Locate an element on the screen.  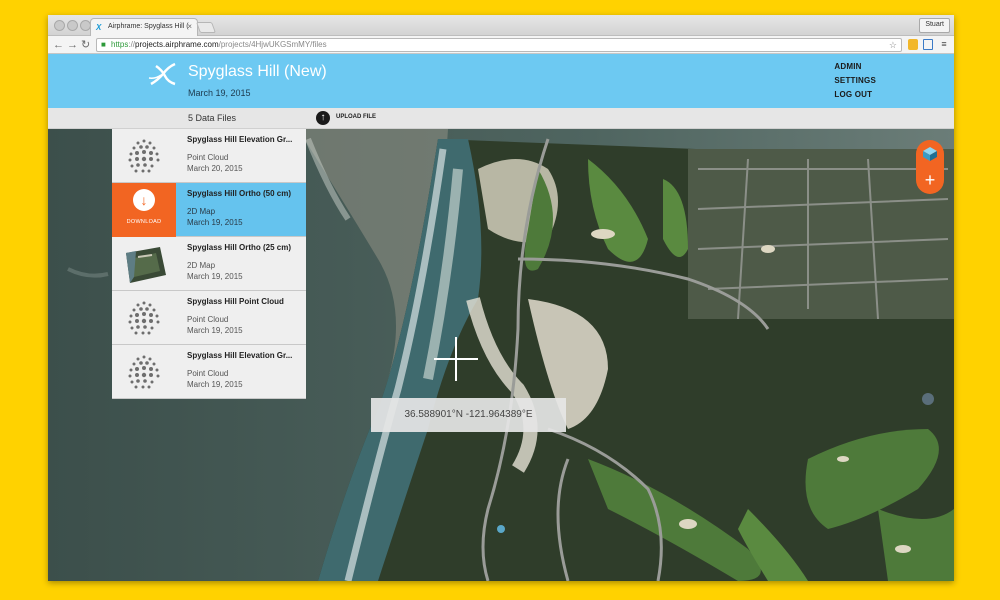
url-path: /projects/4HjwUKGSmMY/files is located at coordinates (272, 44).